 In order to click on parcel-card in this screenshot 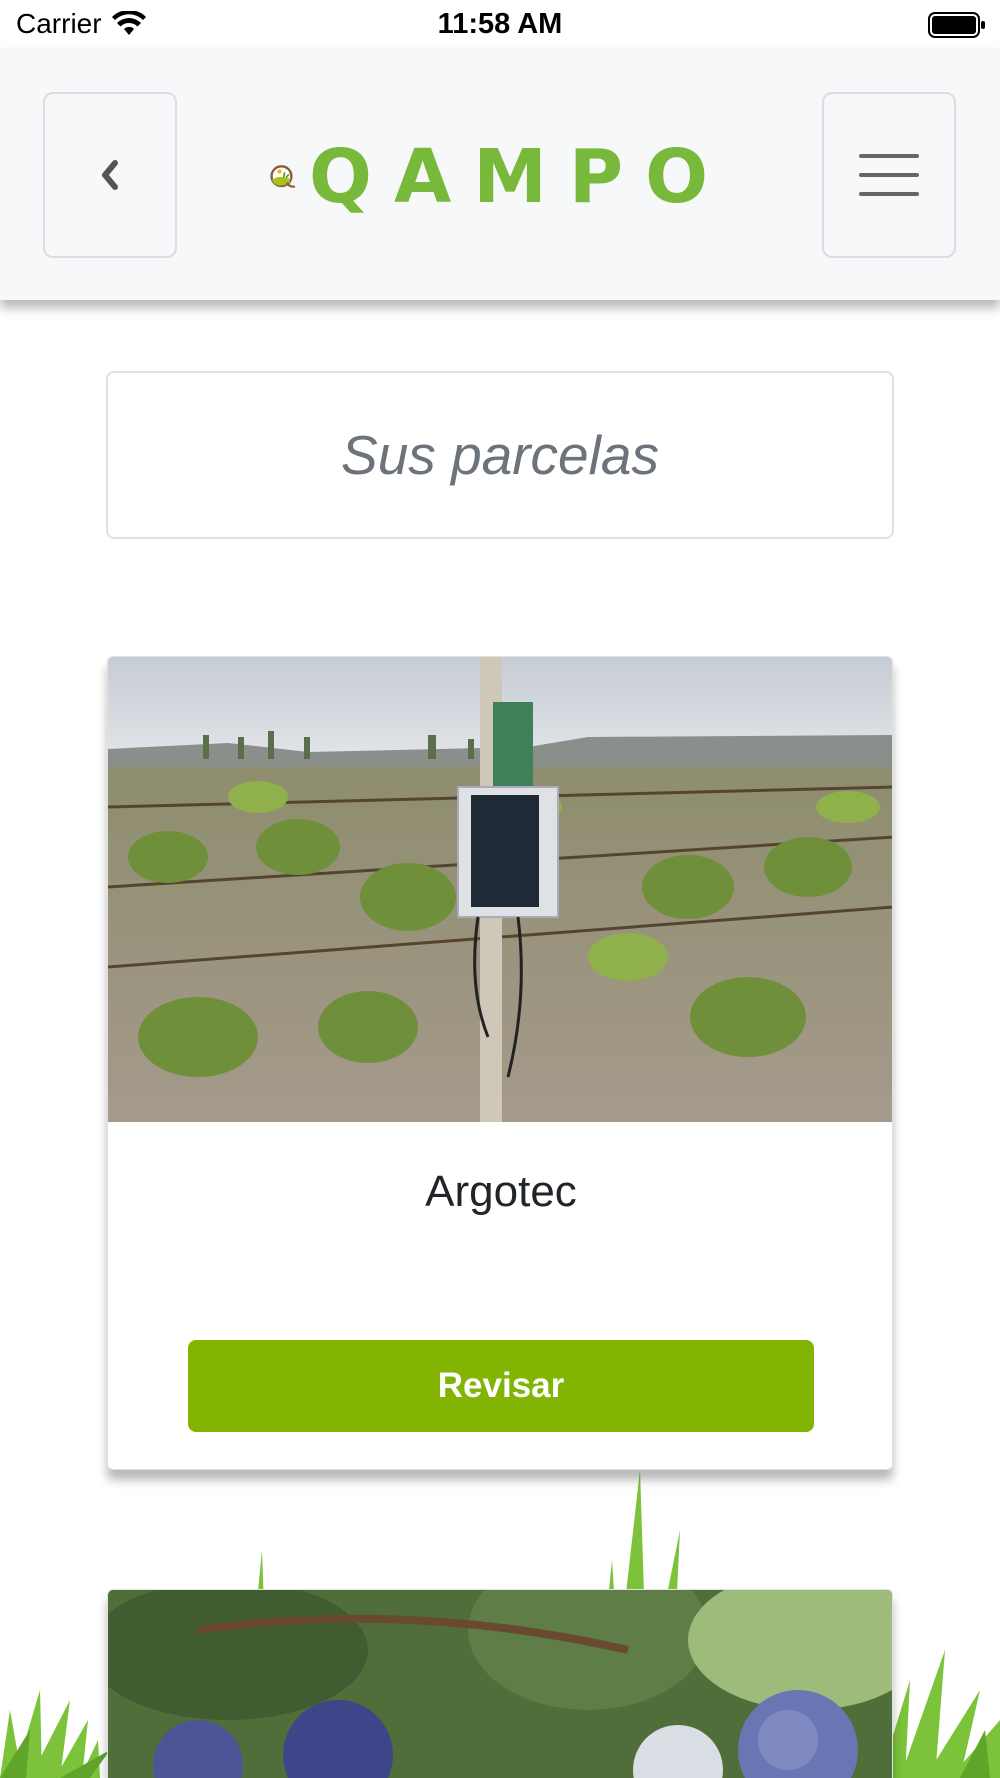, I will do `click(500, 1683)`.